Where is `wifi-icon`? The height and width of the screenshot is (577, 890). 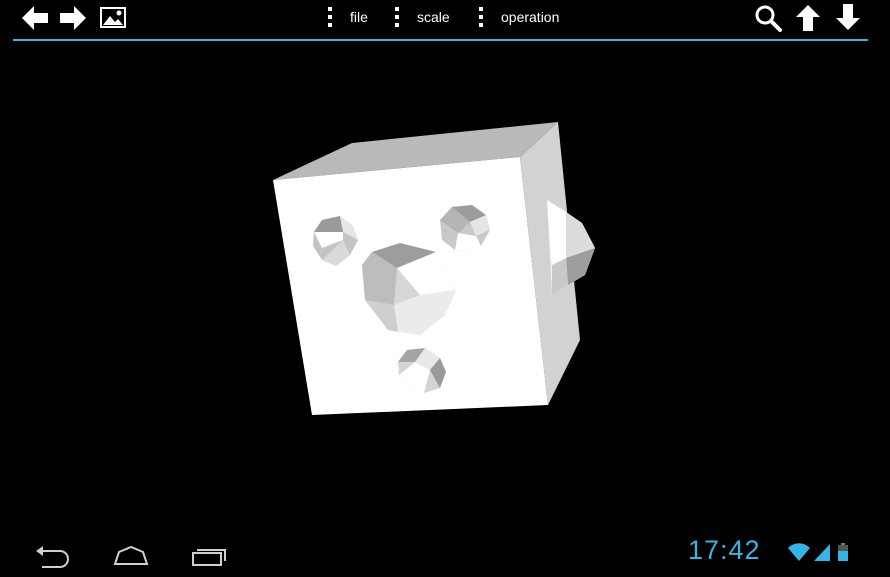 wifi-icon is located at coordinates (799, 552).